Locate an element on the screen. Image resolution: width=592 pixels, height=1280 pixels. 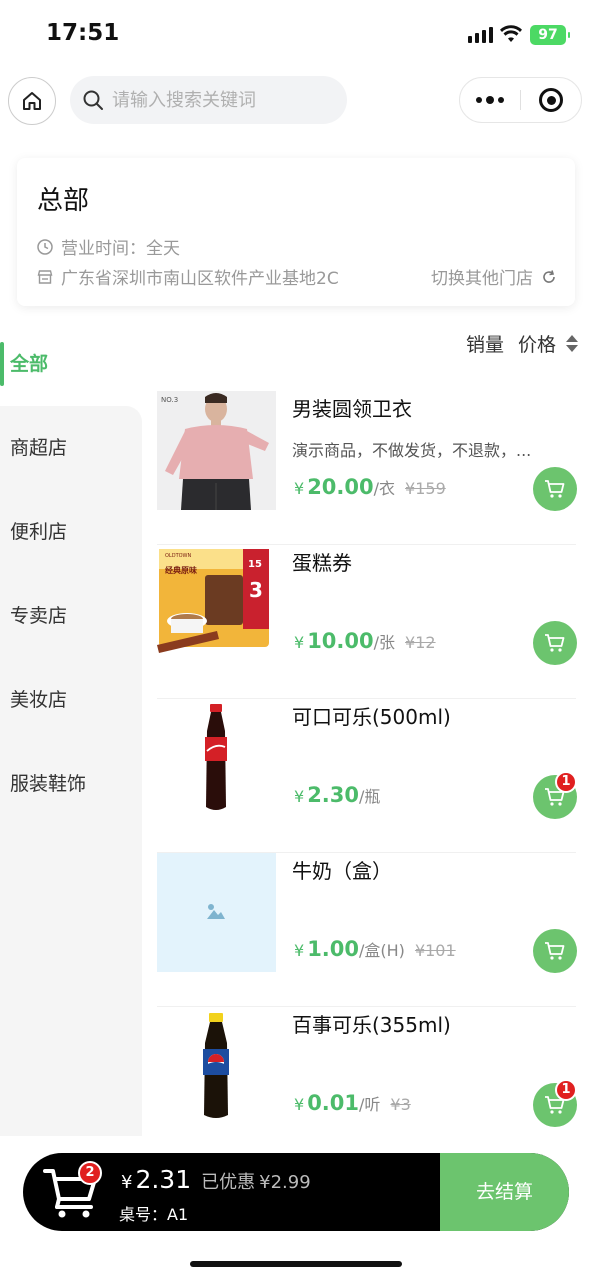
switch-store-label: 切换其他门店 is located at coordinates (482, 279).